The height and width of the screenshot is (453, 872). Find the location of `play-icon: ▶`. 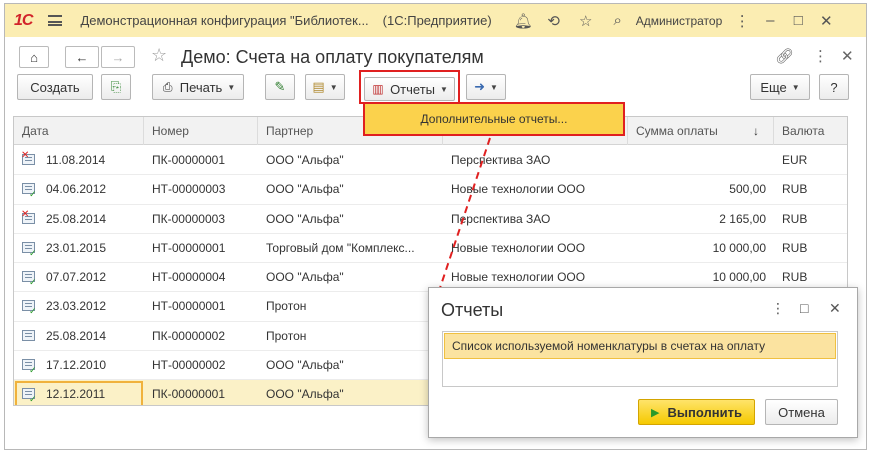

play-icon: ▶ is located at coordinates (655, 412).